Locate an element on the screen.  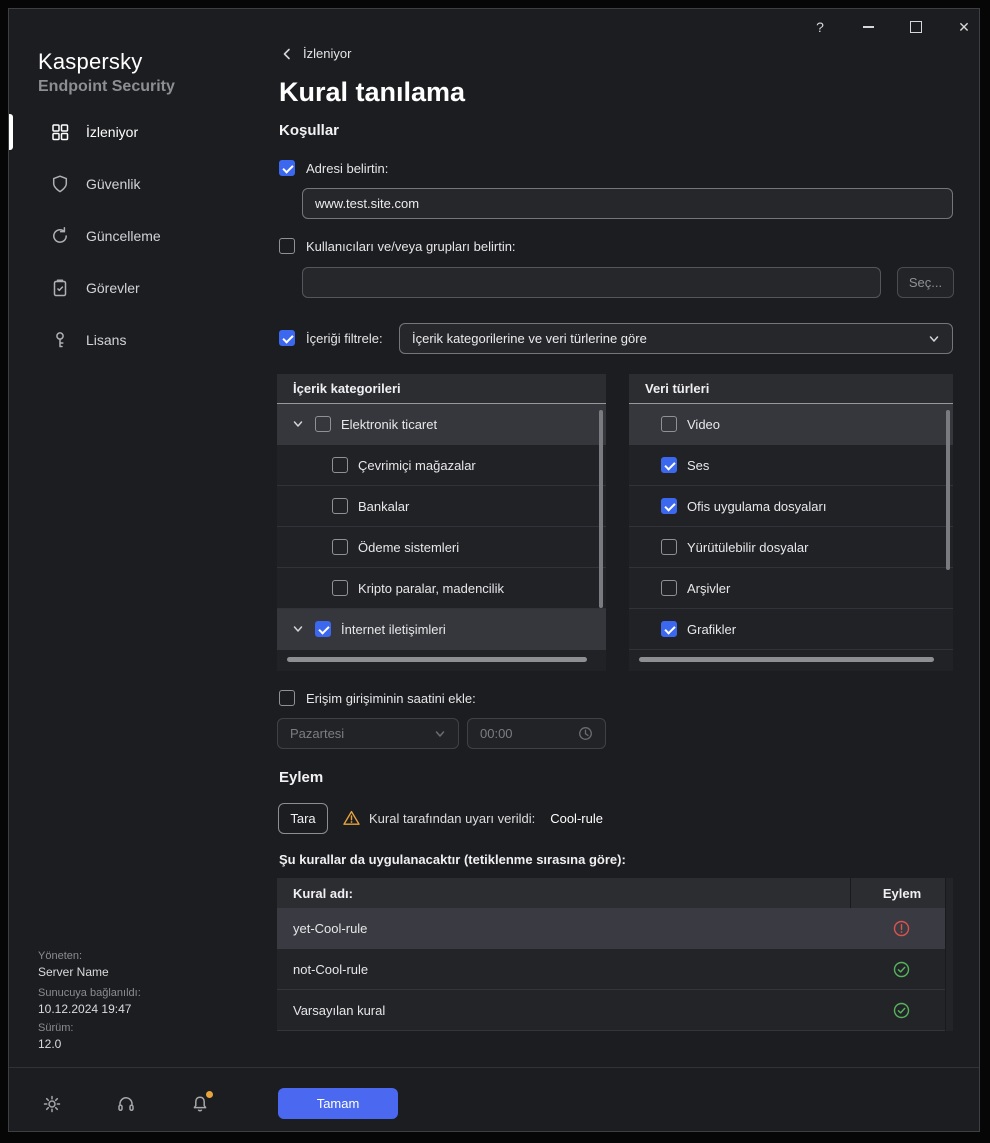
time-field: 00:00 is located at coordinates (536, 733).